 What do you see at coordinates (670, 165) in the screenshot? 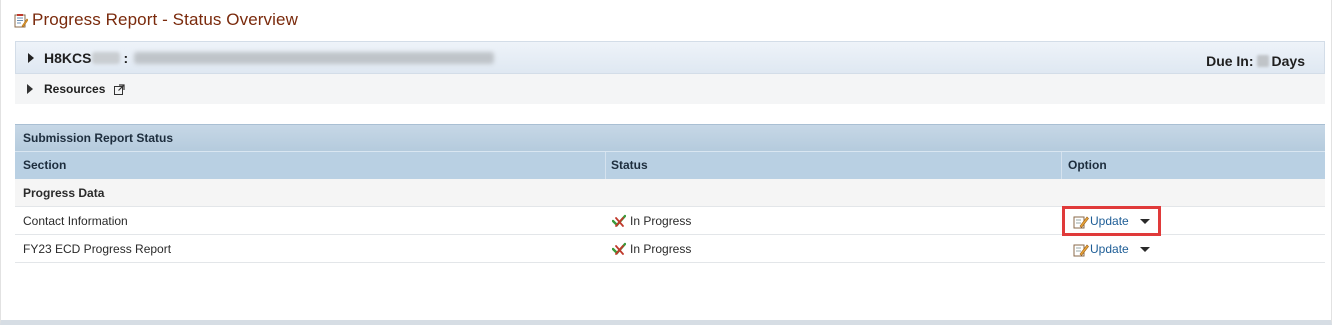
I see `table-column-headers: Section Status Option` at bounding box center [670, 165].